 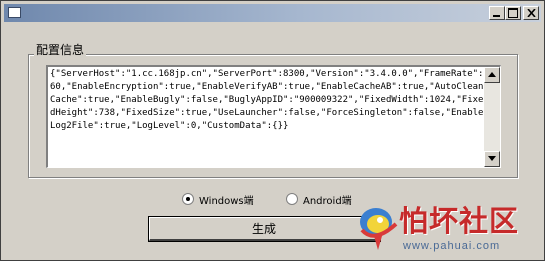 I want to click on radio-windows: Windows端, so click(x=218, y=199).